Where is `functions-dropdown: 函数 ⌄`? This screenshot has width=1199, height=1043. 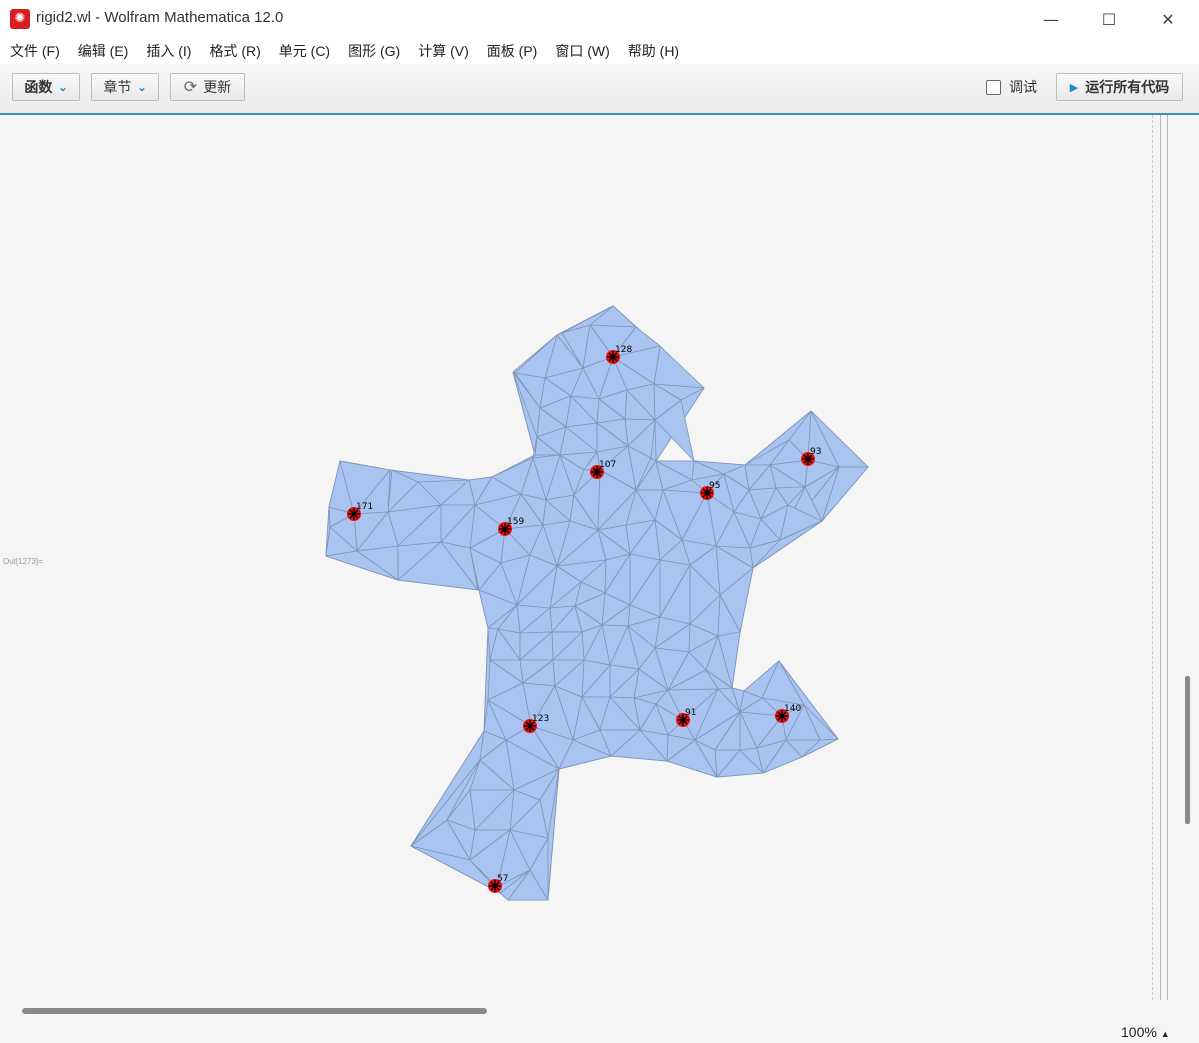 functions-dropdown: 函数 ⌄ is located at coordinates (46, 87).